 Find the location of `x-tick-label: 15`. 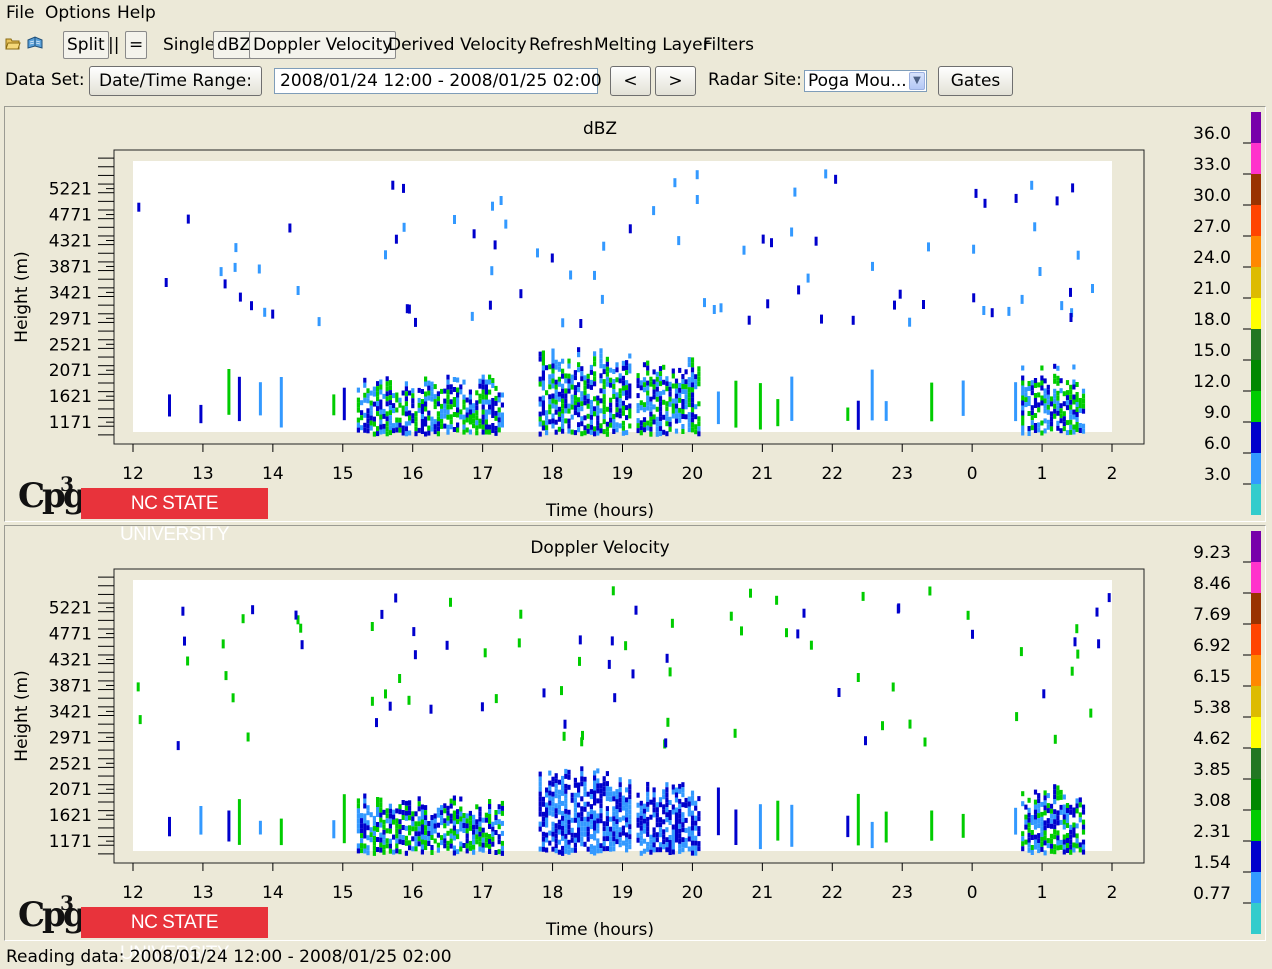

x-tick-label: 15 is located at coordinates (343, 893).